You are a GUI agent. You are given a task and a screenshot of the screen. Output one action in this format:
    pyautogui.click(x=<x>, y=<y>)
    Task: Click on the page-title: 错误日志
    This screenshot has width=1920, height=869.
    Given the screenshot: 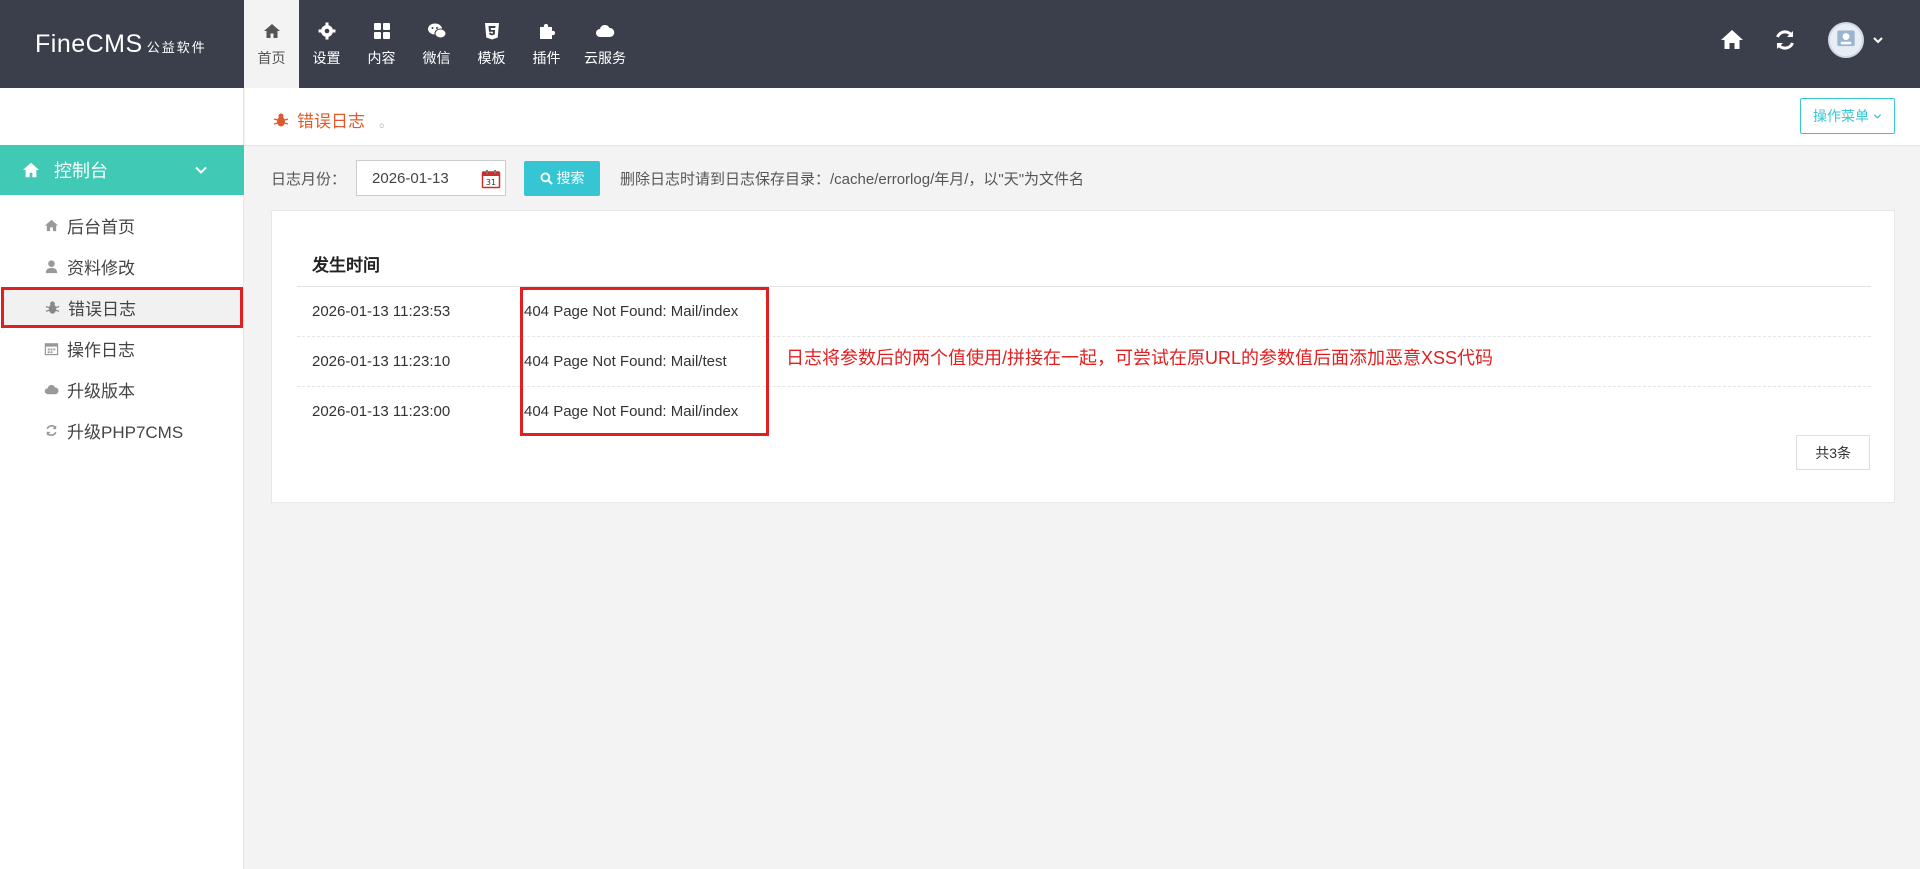 What is the action you would take?
    pyautogui.click(x=319, y=119)
    